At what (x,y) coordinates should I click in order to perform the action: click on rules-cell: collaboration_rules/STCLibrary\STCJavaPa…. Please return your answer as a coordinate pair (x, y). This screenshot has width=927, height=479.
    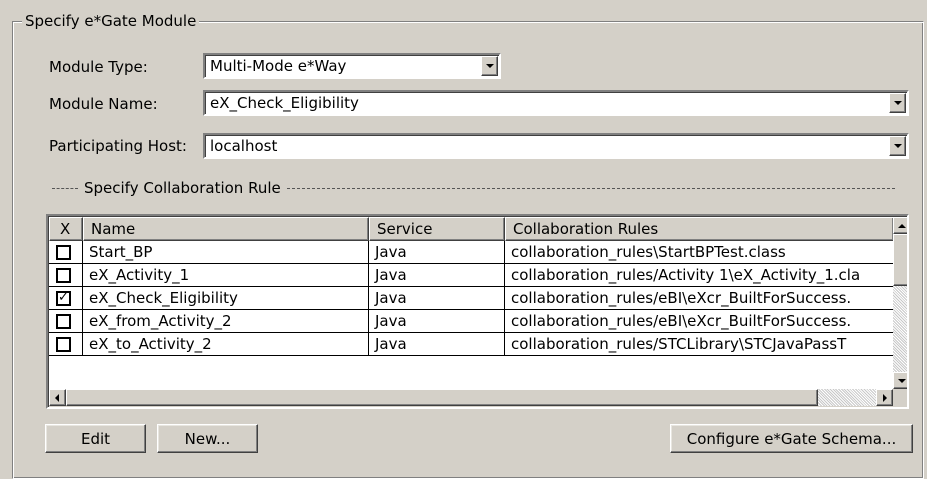
    Looking at the image, I should click on (699, 344).